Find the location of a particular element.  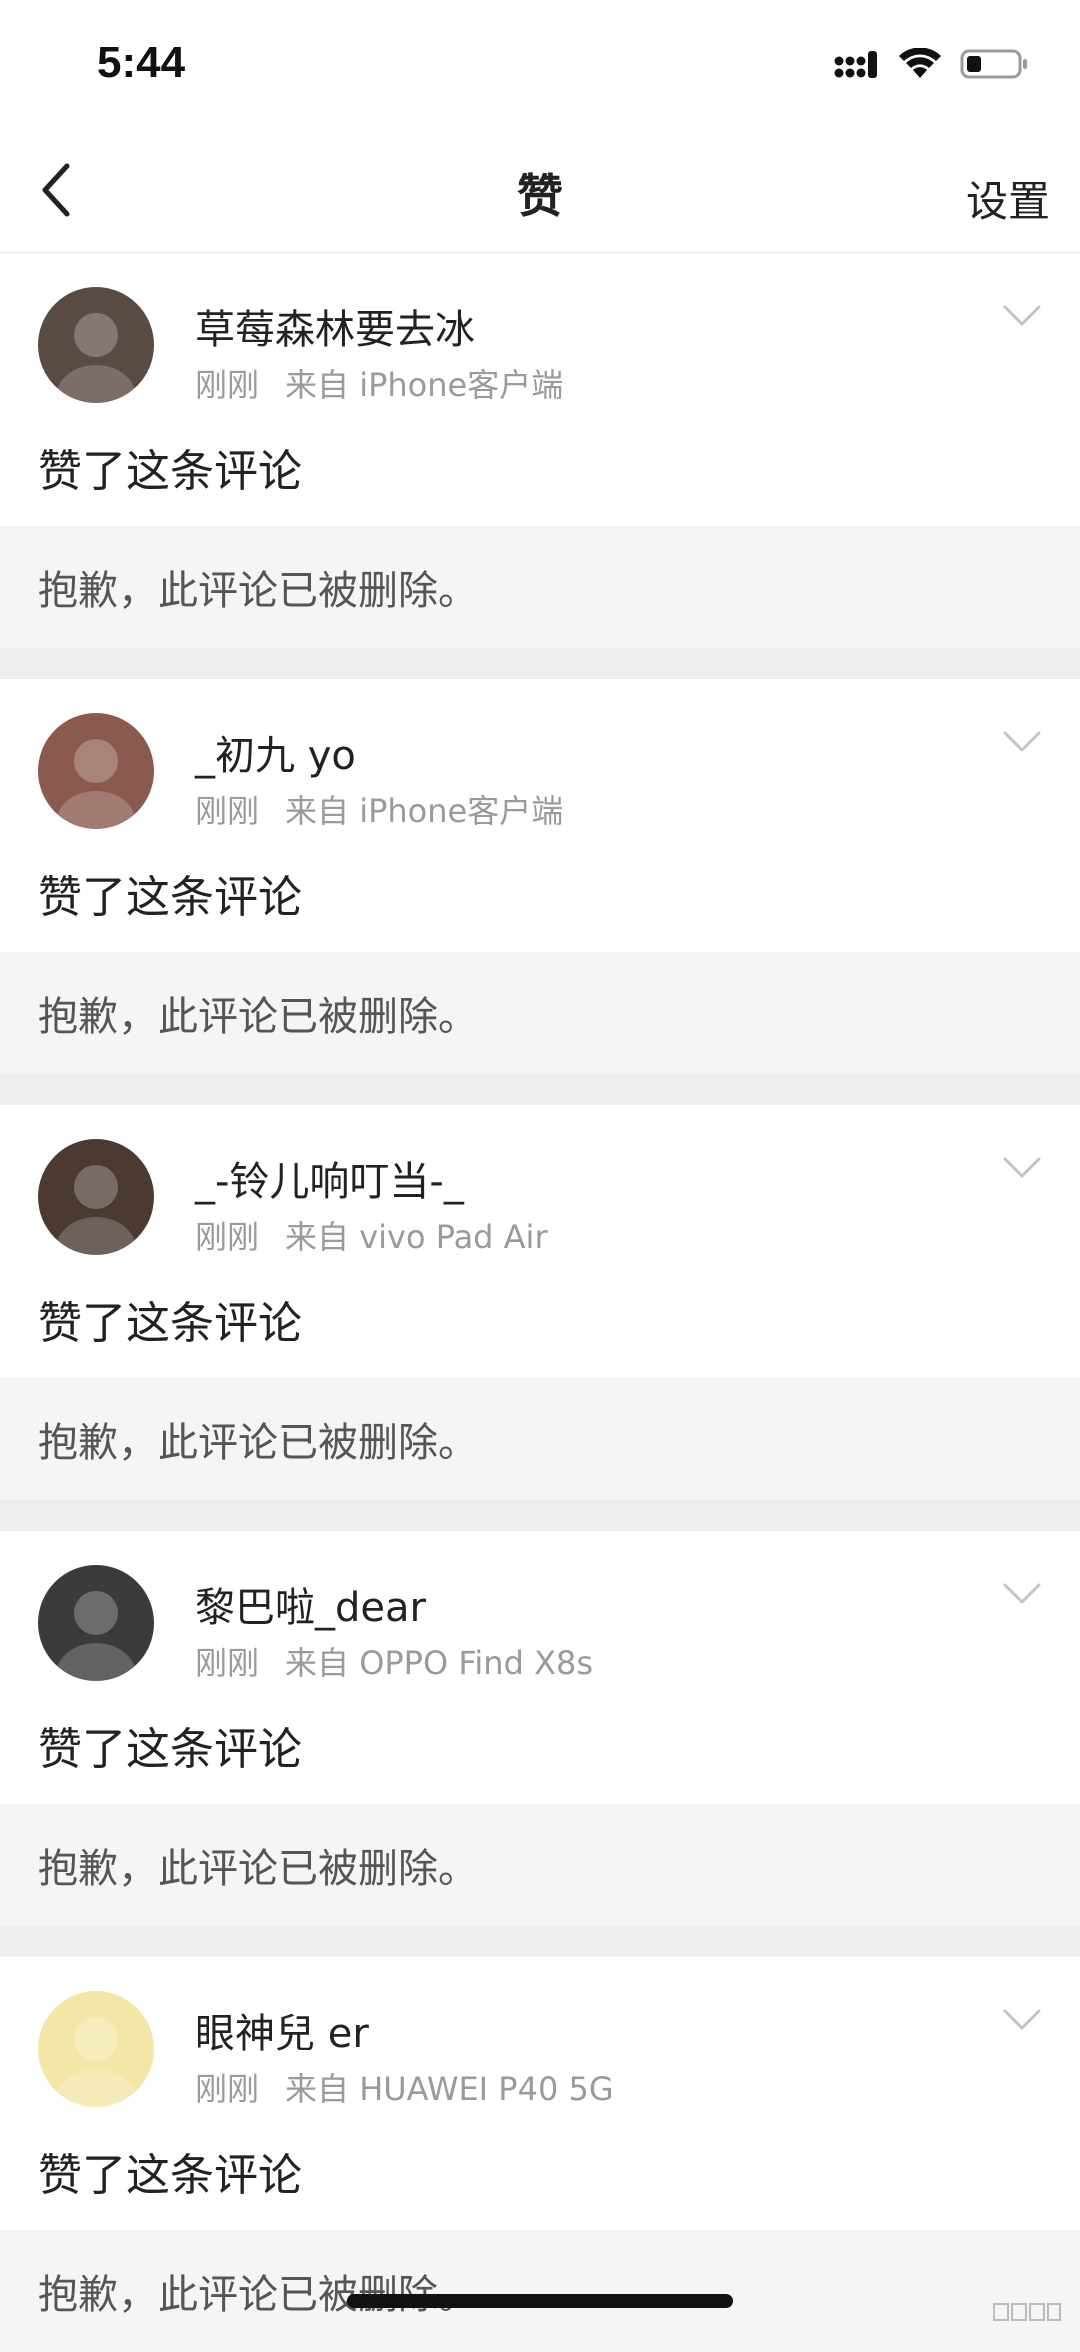

status-bar: 5:44 is located at coordinates (540, 65).